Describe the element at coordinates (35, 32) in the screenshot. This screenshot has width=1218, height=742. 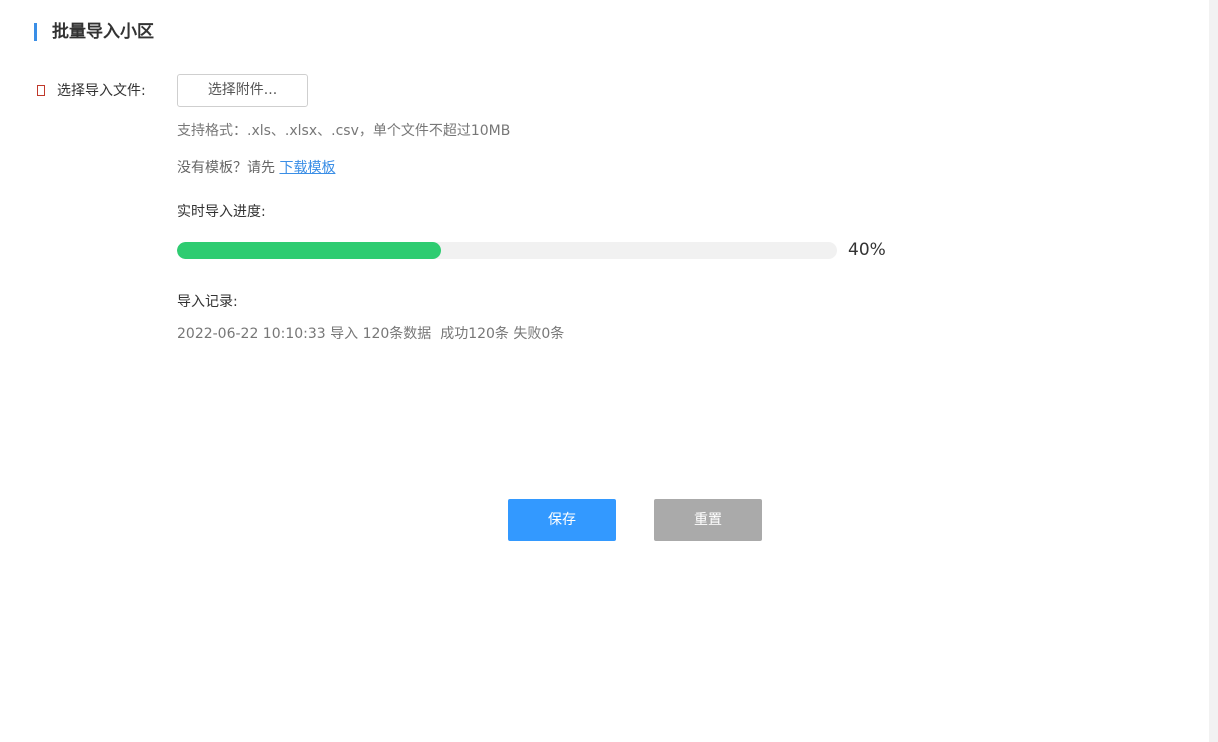
I see `title-accent-bar` at that location.